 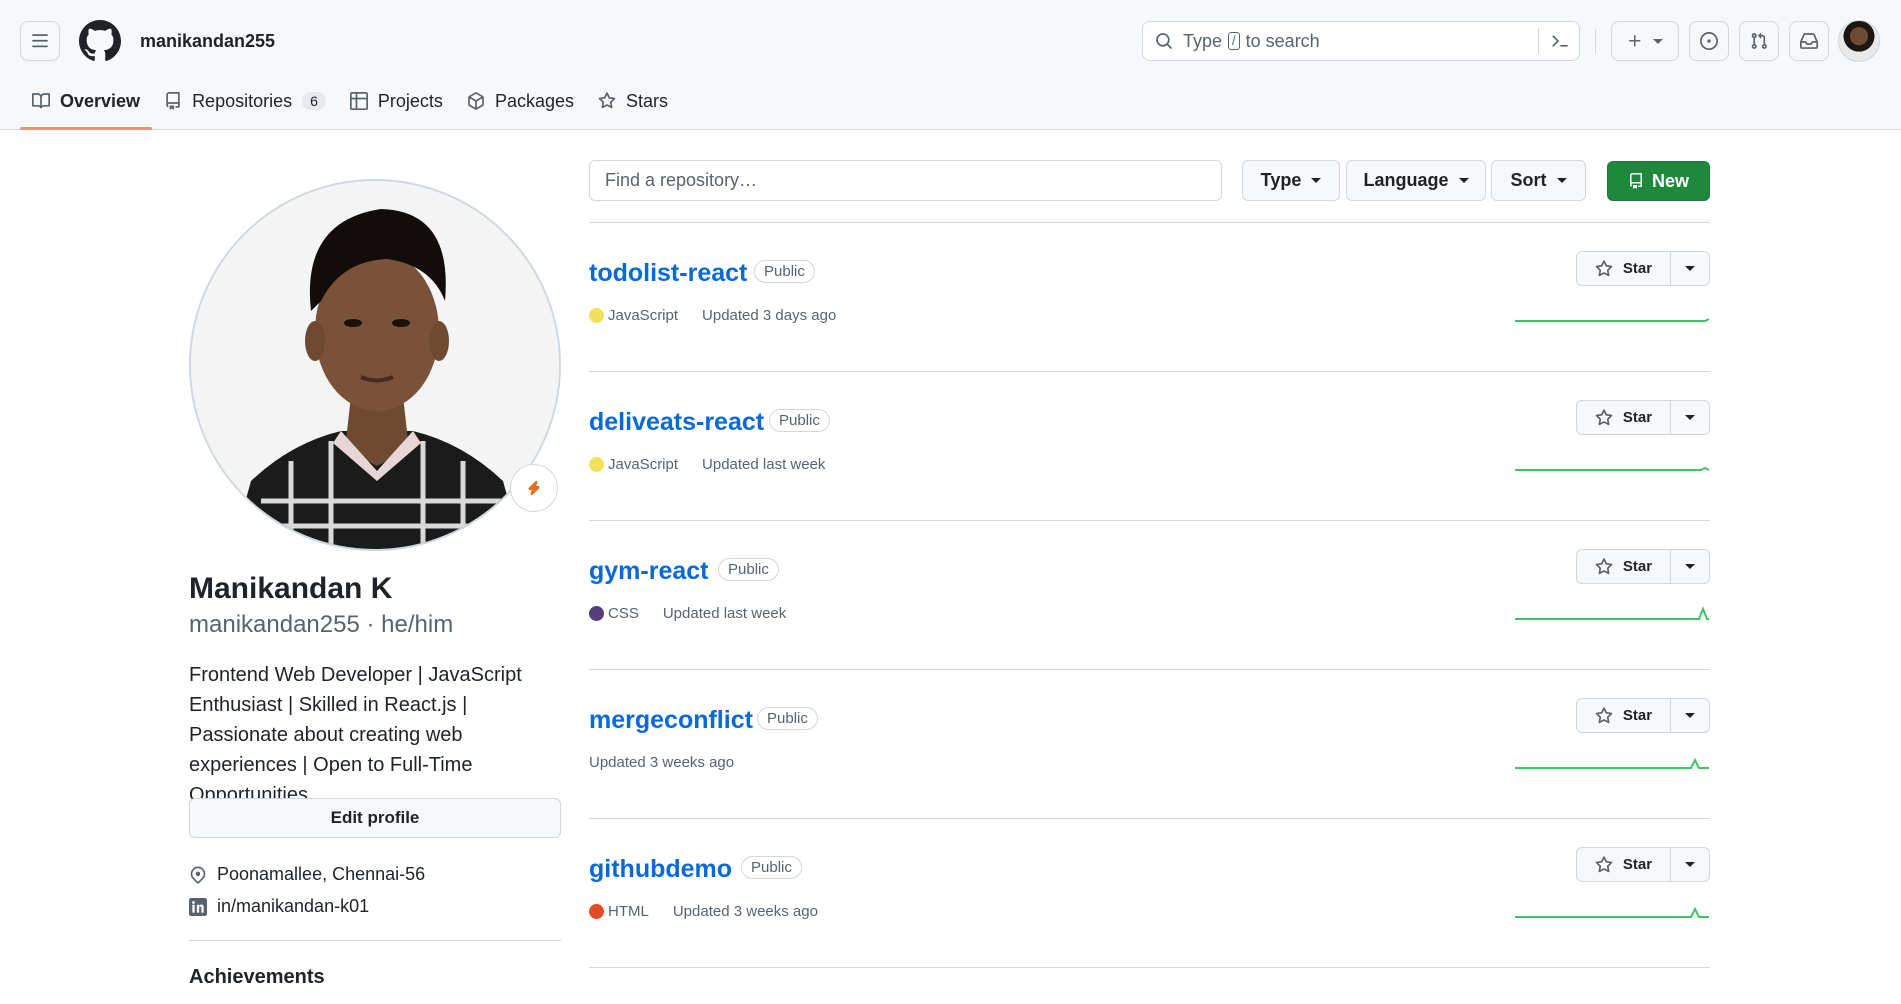 I want to click on repo-meta: Updated 3 weeks ago, so click(x=661, y=762).